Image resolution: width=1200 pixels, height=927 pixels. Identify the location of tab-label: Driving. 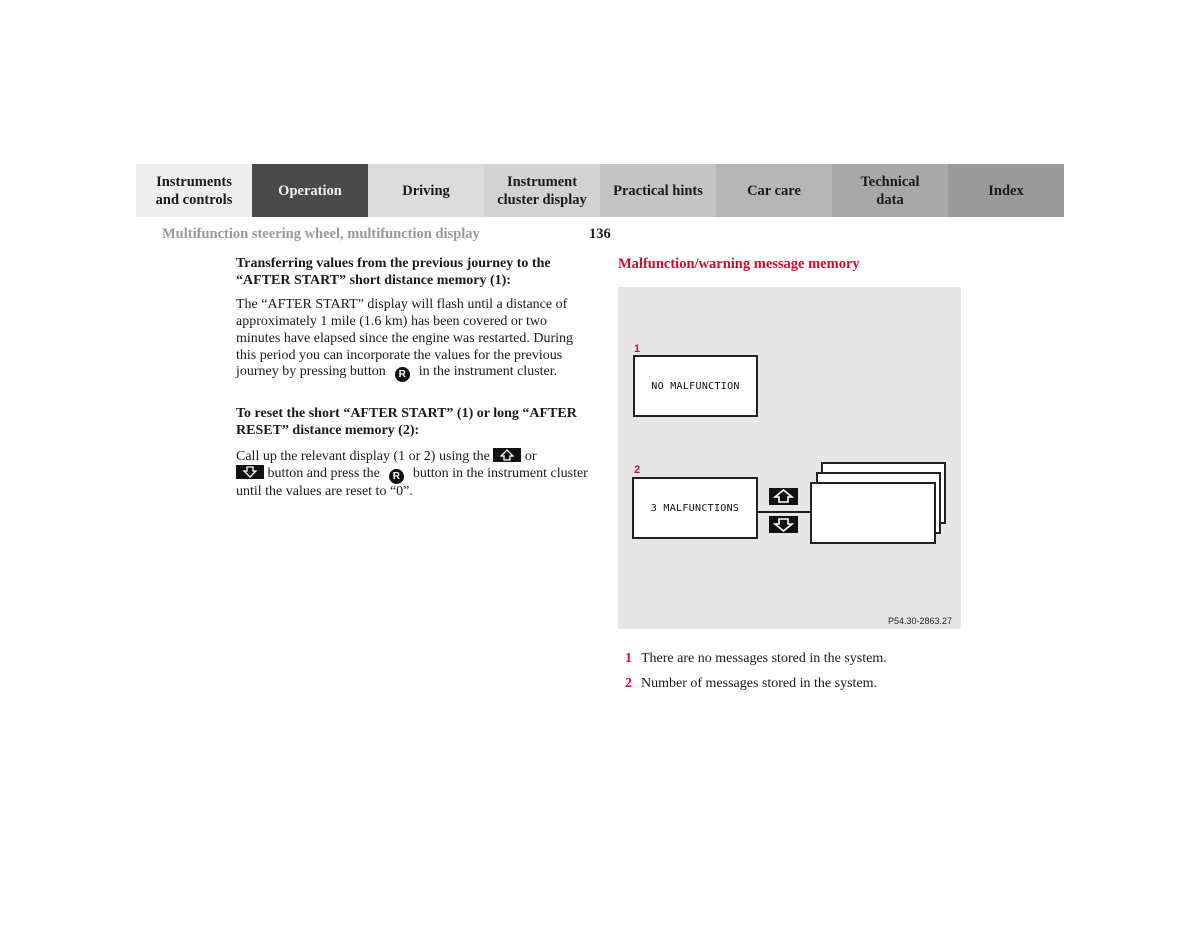
(426, 190).